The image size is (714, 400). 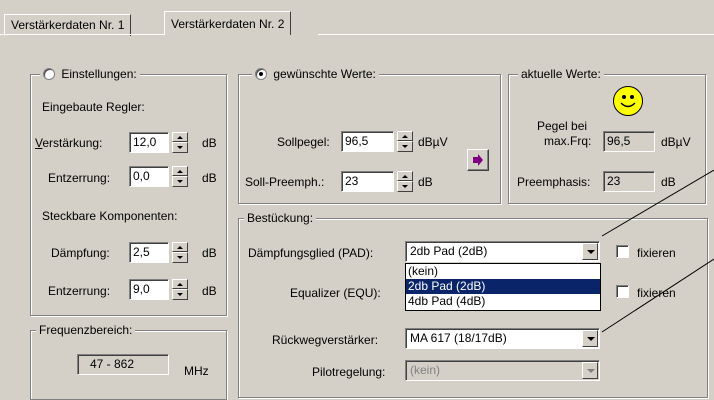 What do you see at coordinates (149, 142) in the screenshot?
I see `verstaerkung-input: 12,0` at bounding box center [149, 142].